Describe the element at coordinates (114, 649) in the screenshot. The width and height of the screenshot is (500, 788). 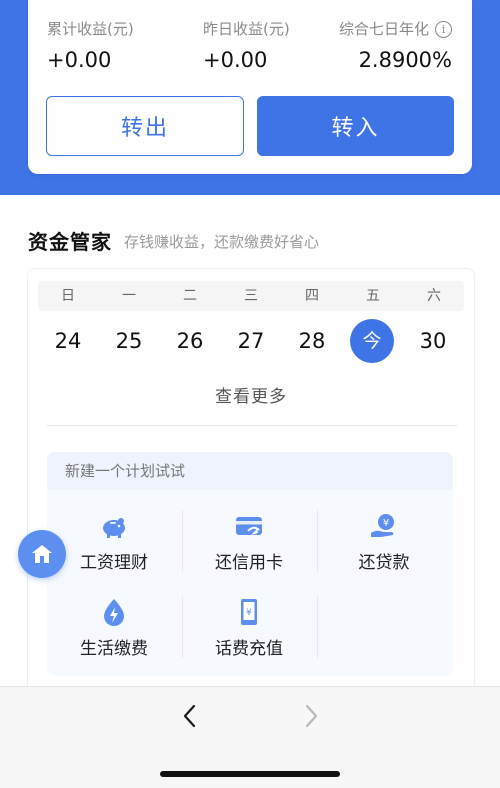
I see `plan-item-label: 生活缴费` at that location.